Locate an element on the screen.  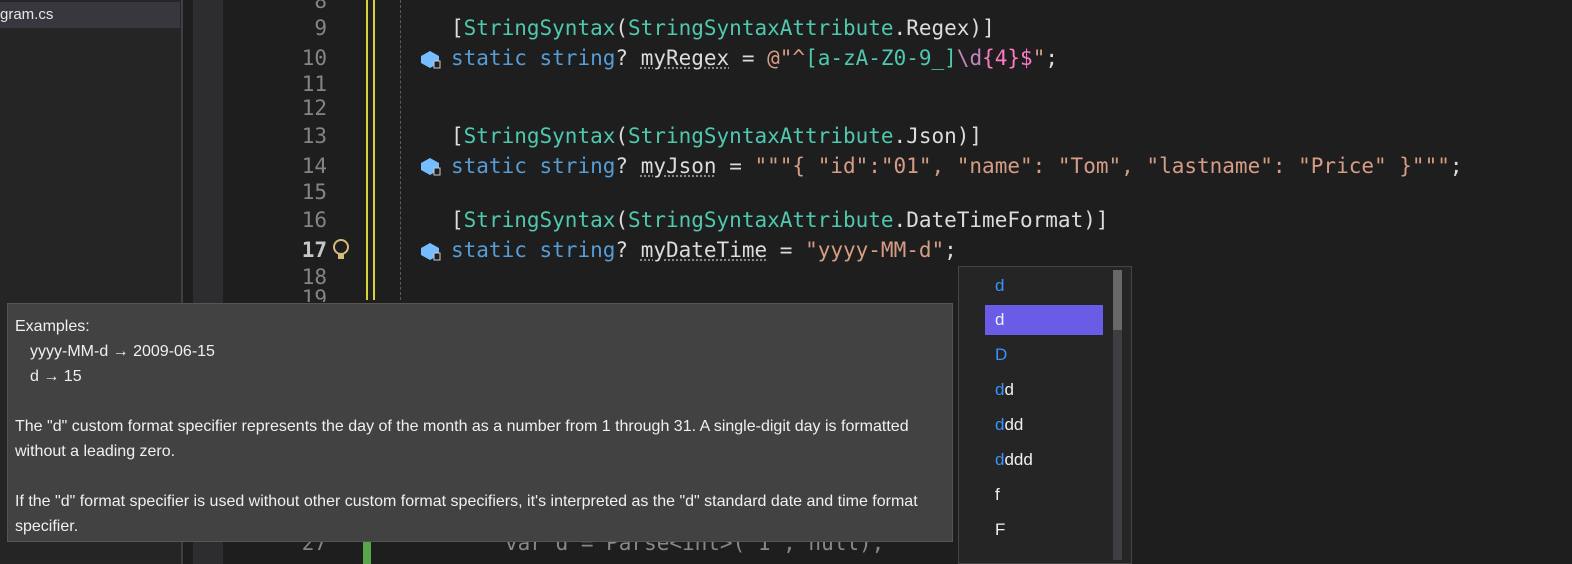
line-number: 13 is located at coordinates (314, 136).